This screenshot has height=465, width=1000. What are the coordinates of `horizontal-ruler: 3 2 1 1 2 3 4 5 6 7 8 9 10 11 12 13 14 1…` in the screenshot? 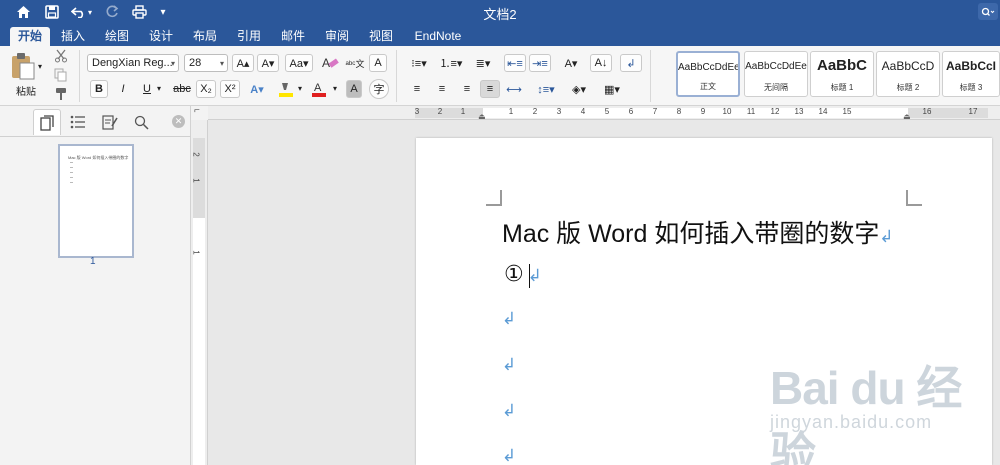 It's located at (604, 113).